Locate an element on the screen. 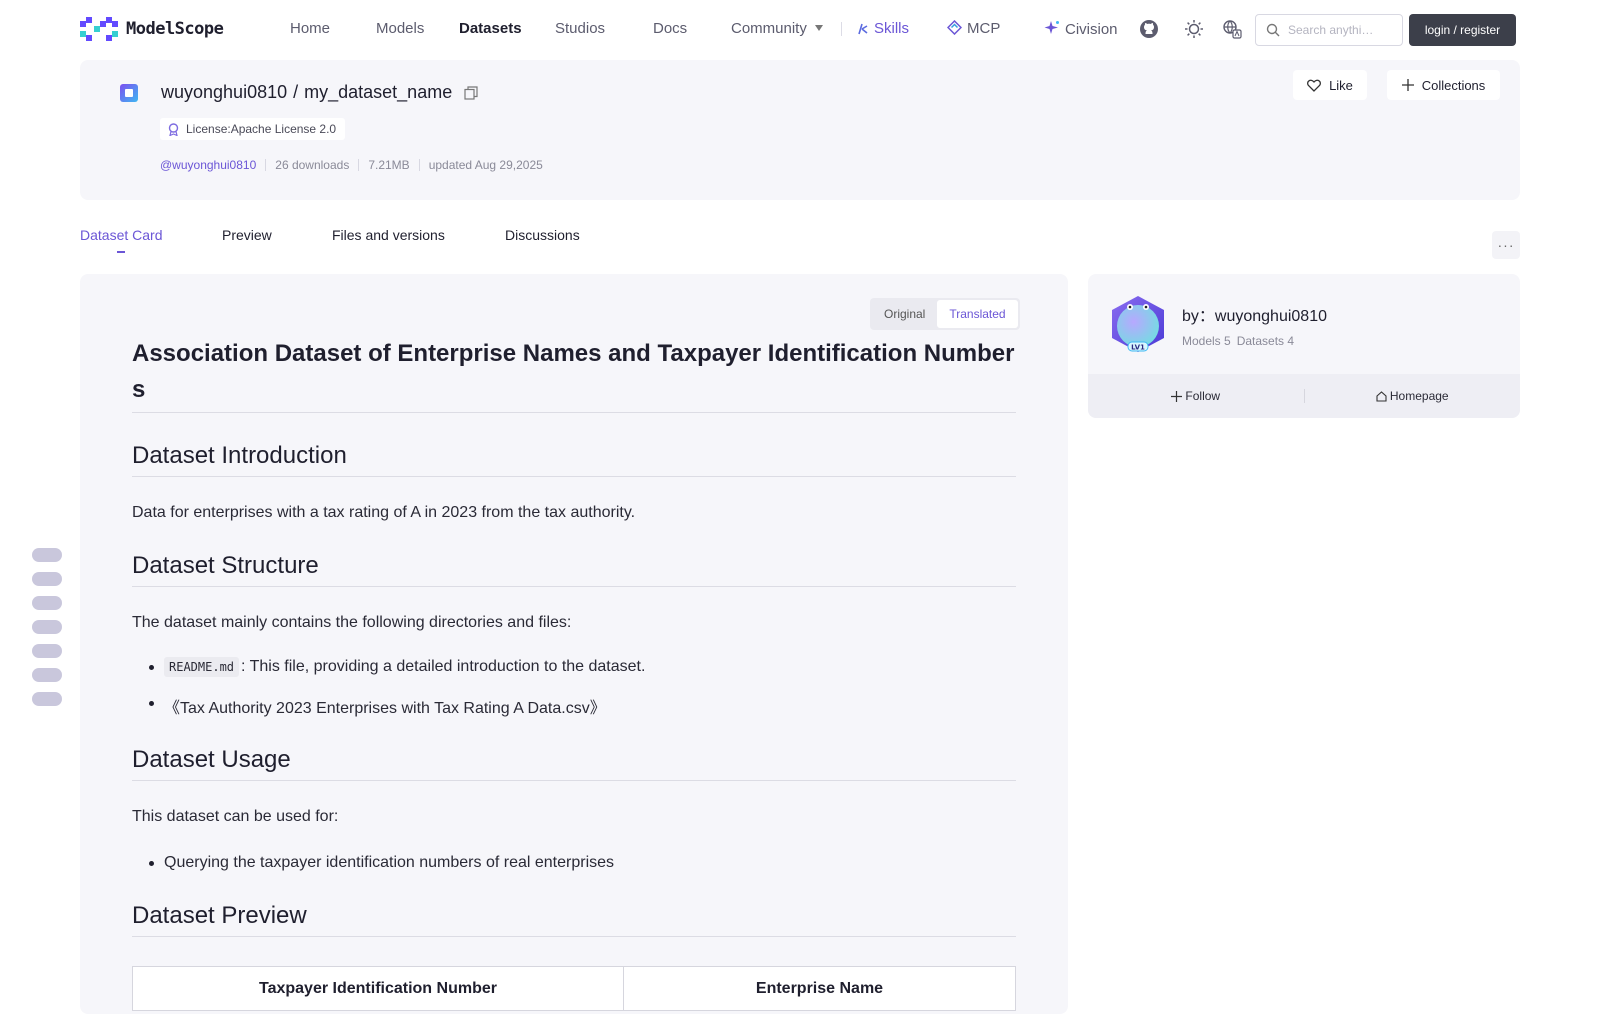 The height and width of the screenshot is (1014, 1600). language-toggle: Original Translated is located at coordinates (945, 314).